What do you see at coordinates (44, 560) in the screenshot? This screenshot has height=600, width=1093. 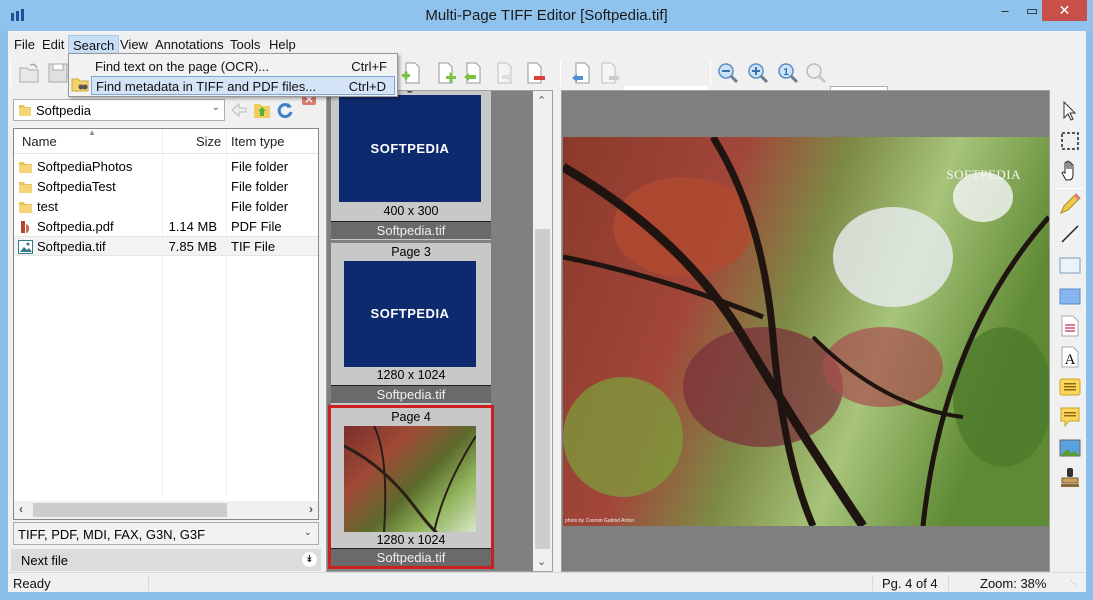 I see `next-file-label: Next file` at bounding box center [44, 560].